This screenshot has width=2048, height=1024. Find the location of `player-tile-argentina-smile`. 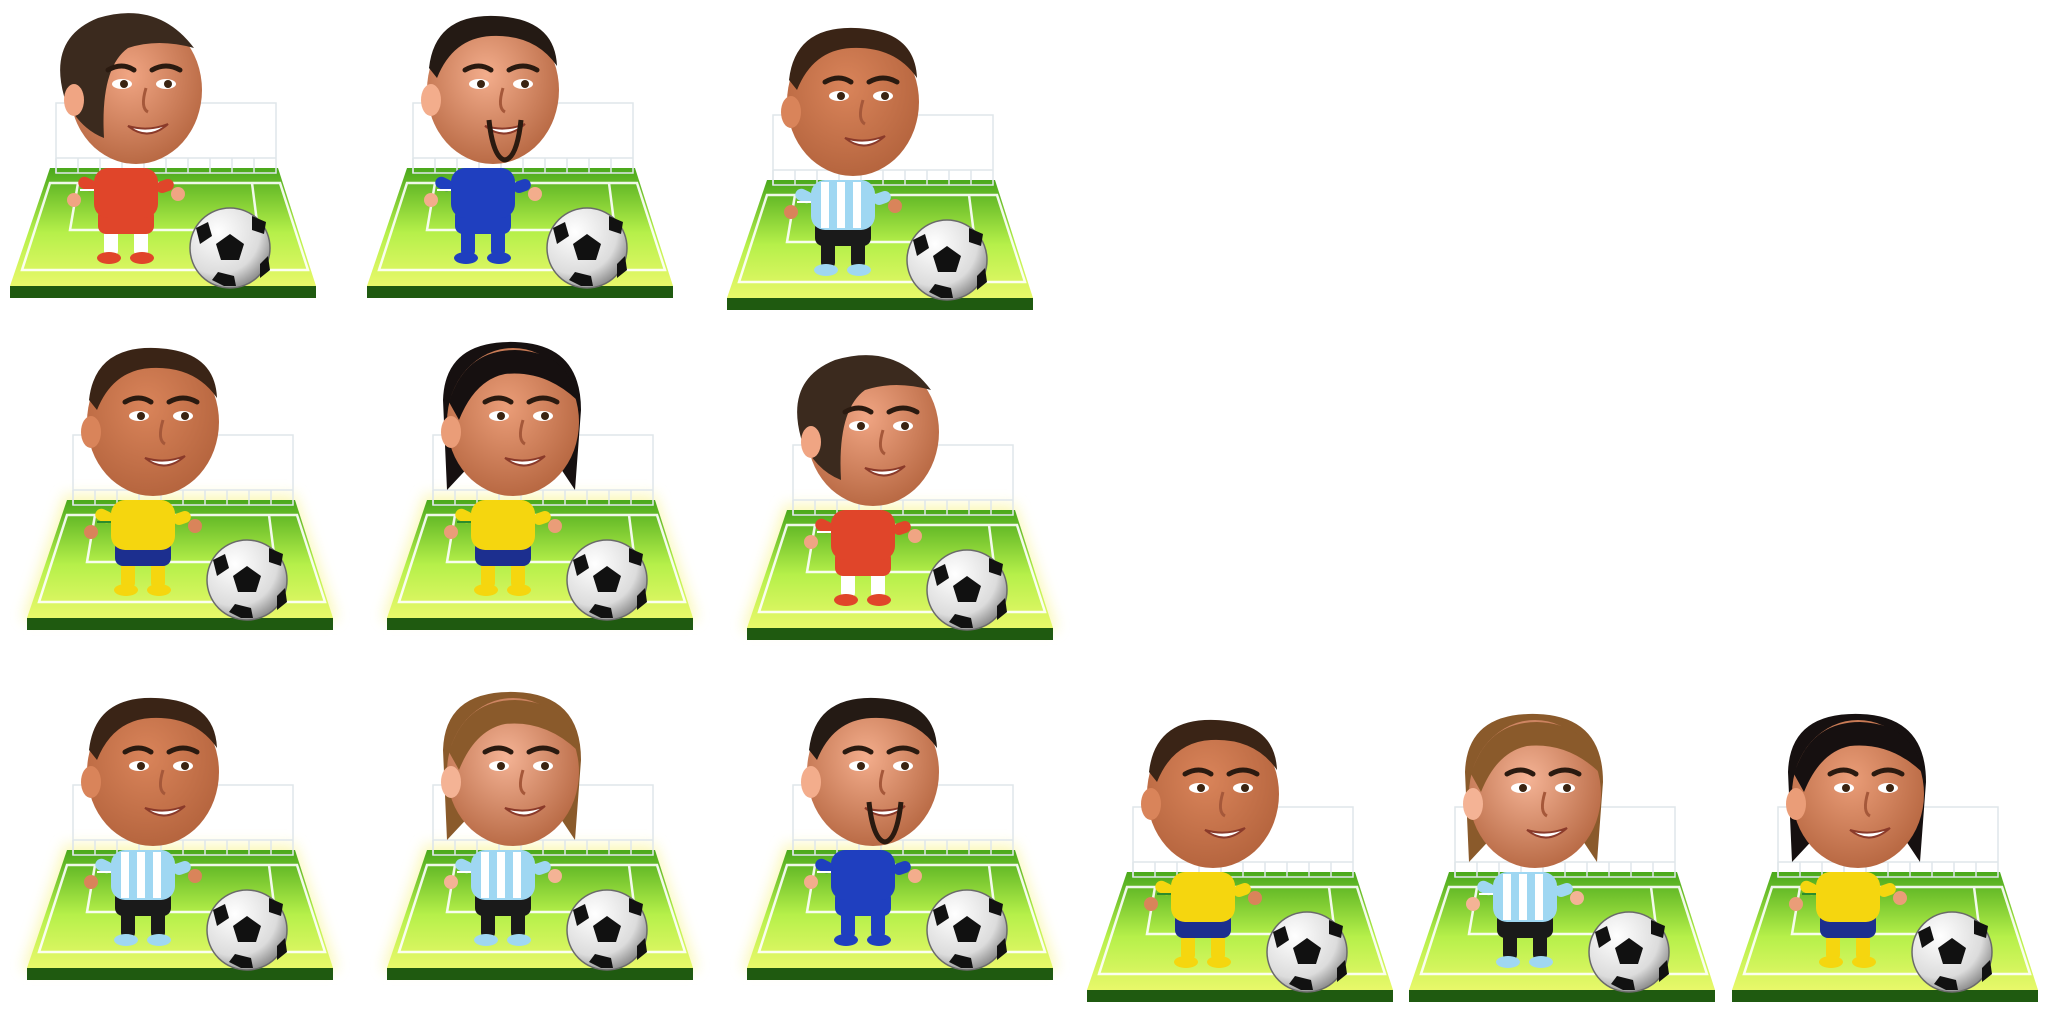

player-tile-argentina-smile is located at coordinates (885, 170).